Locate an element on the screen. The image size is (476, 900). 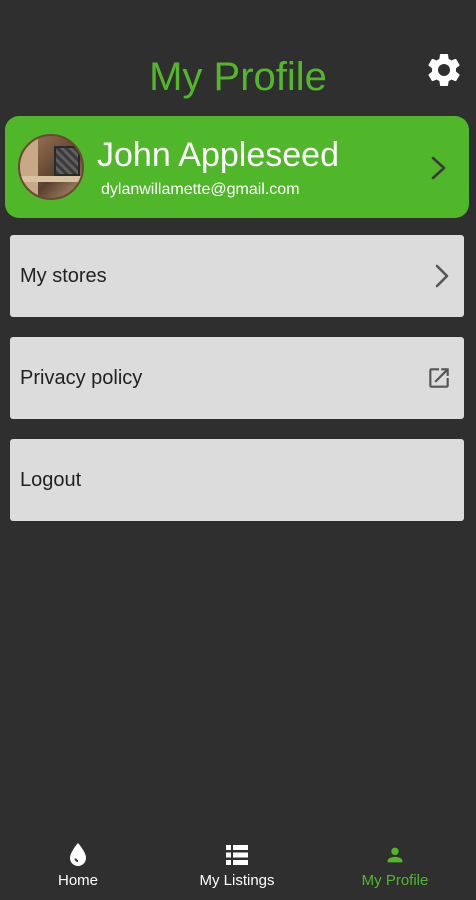
bottom-navigation: Home My Listings My Profile is located at coordinates (238, 866).